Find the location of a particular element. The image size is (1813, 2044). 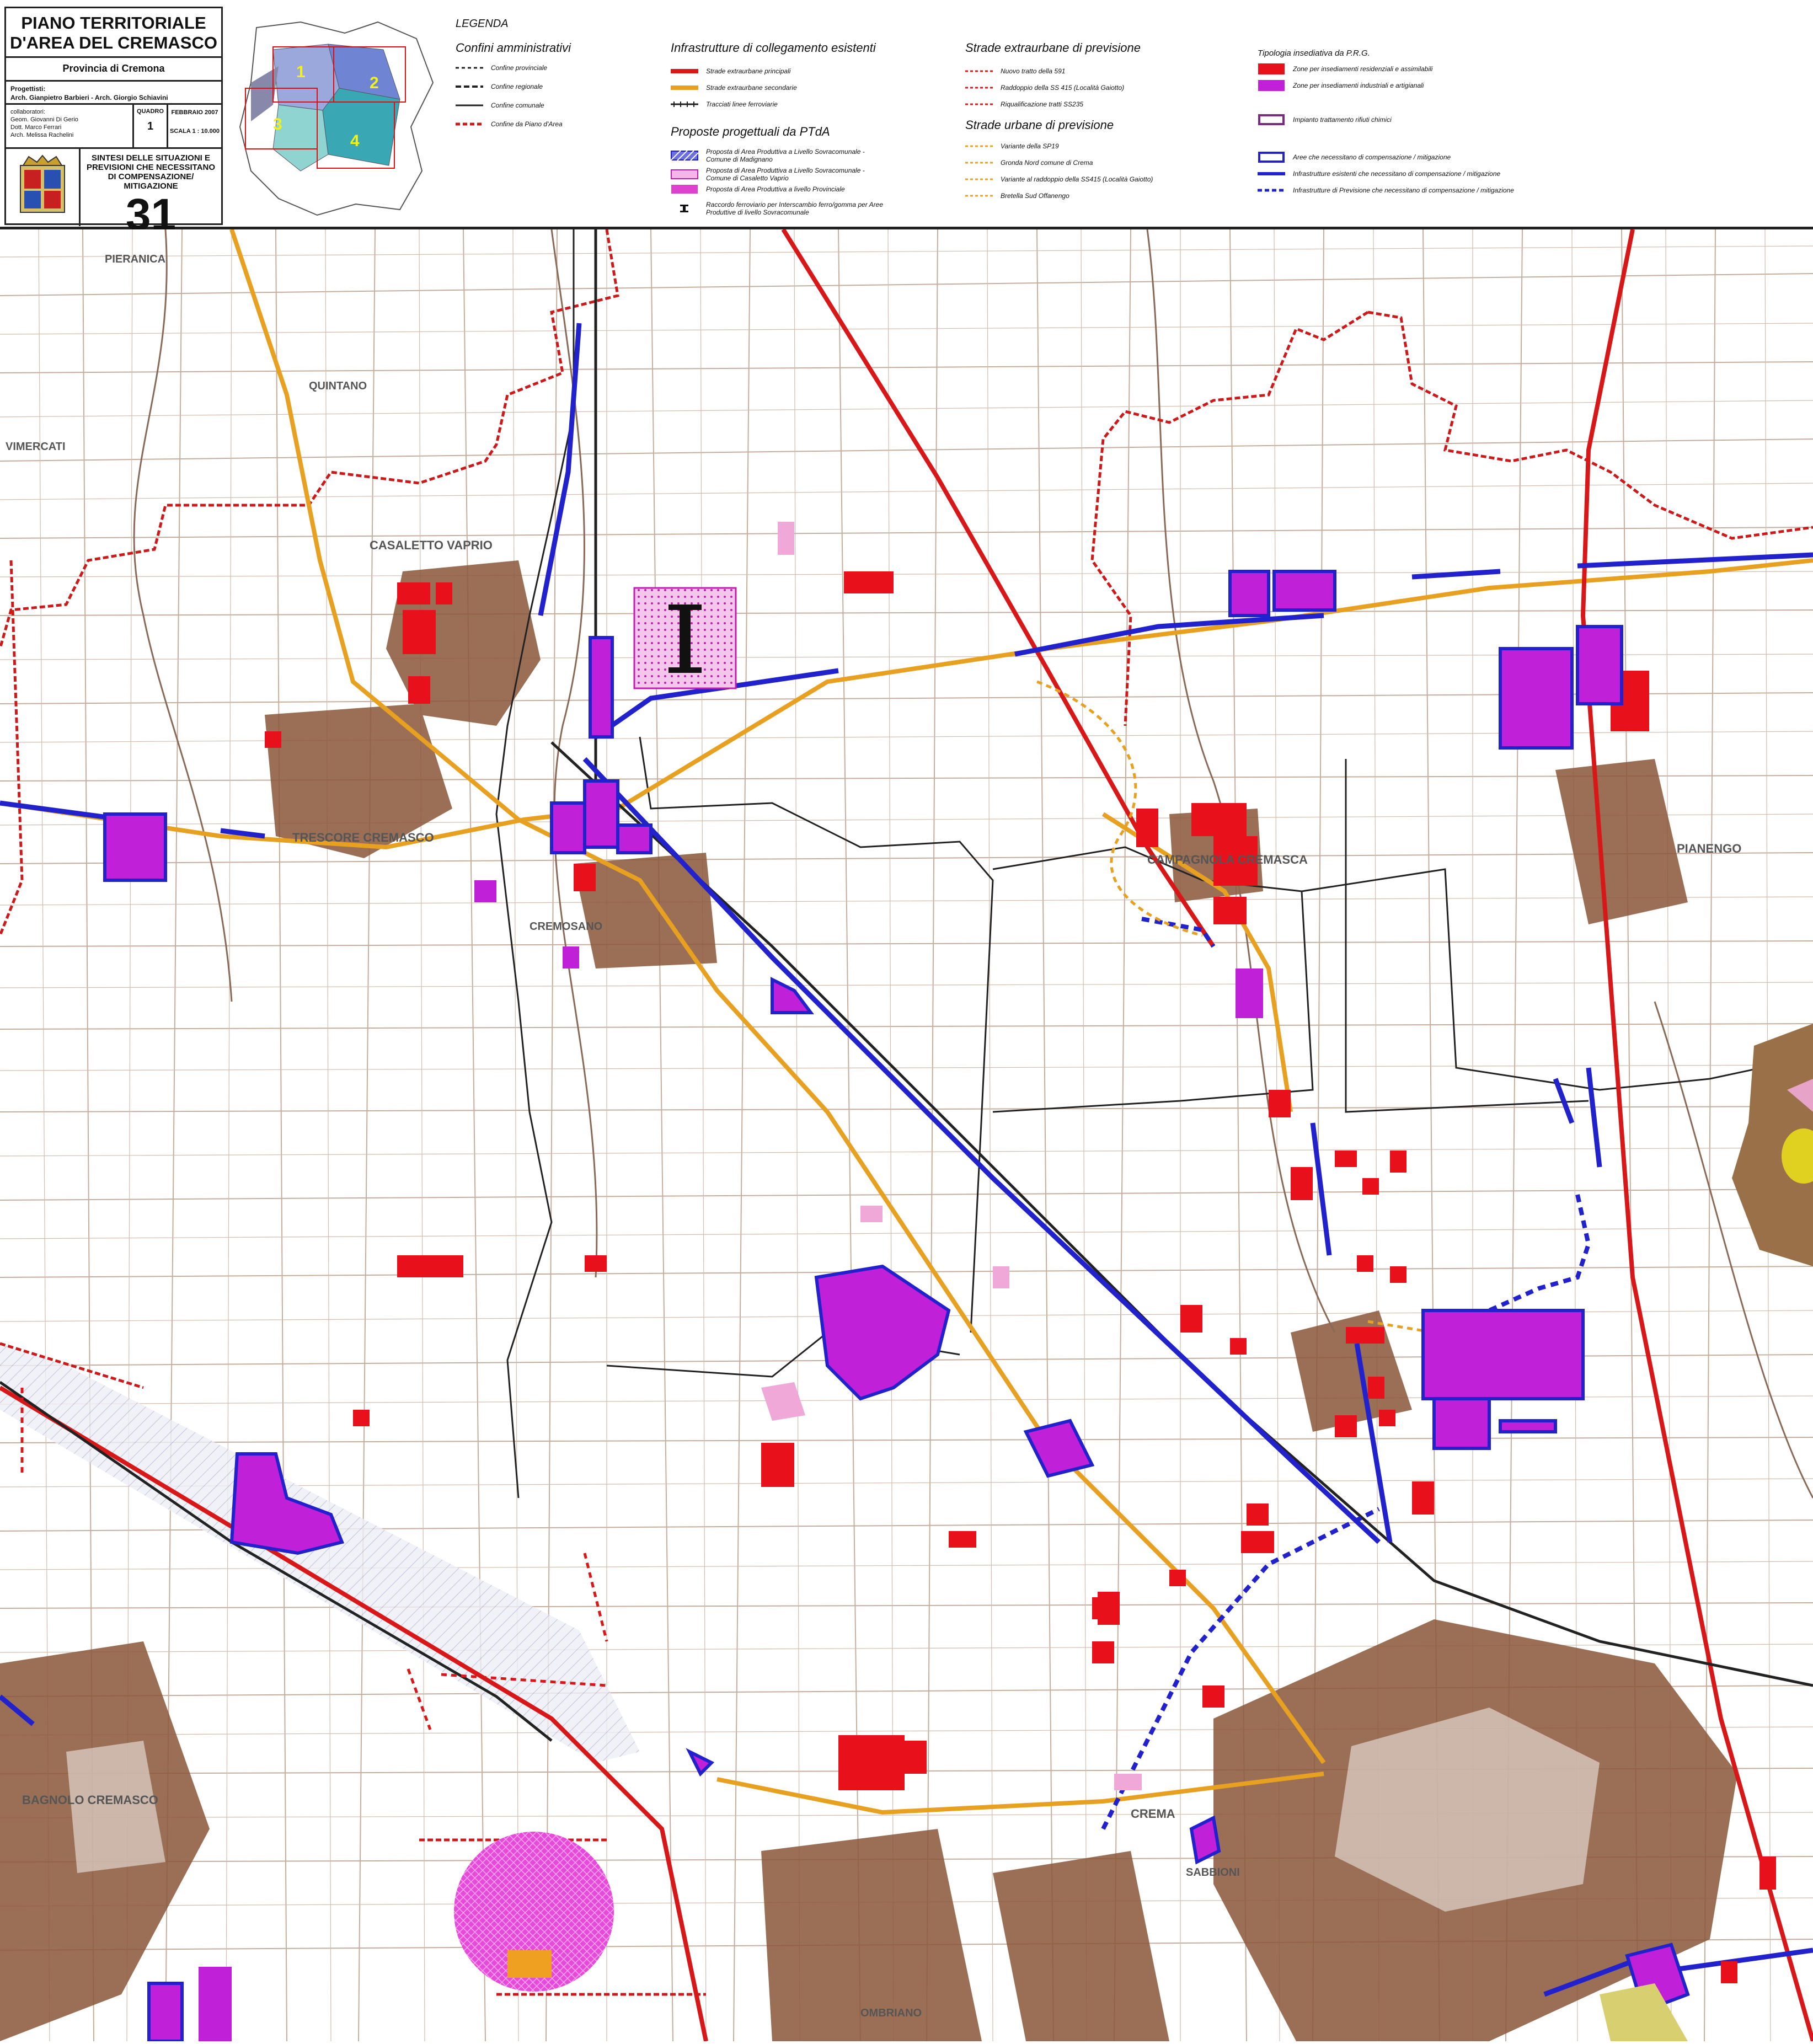

legend-item: Tracciati linee ferroviarie is located at coordinates (724, 104).